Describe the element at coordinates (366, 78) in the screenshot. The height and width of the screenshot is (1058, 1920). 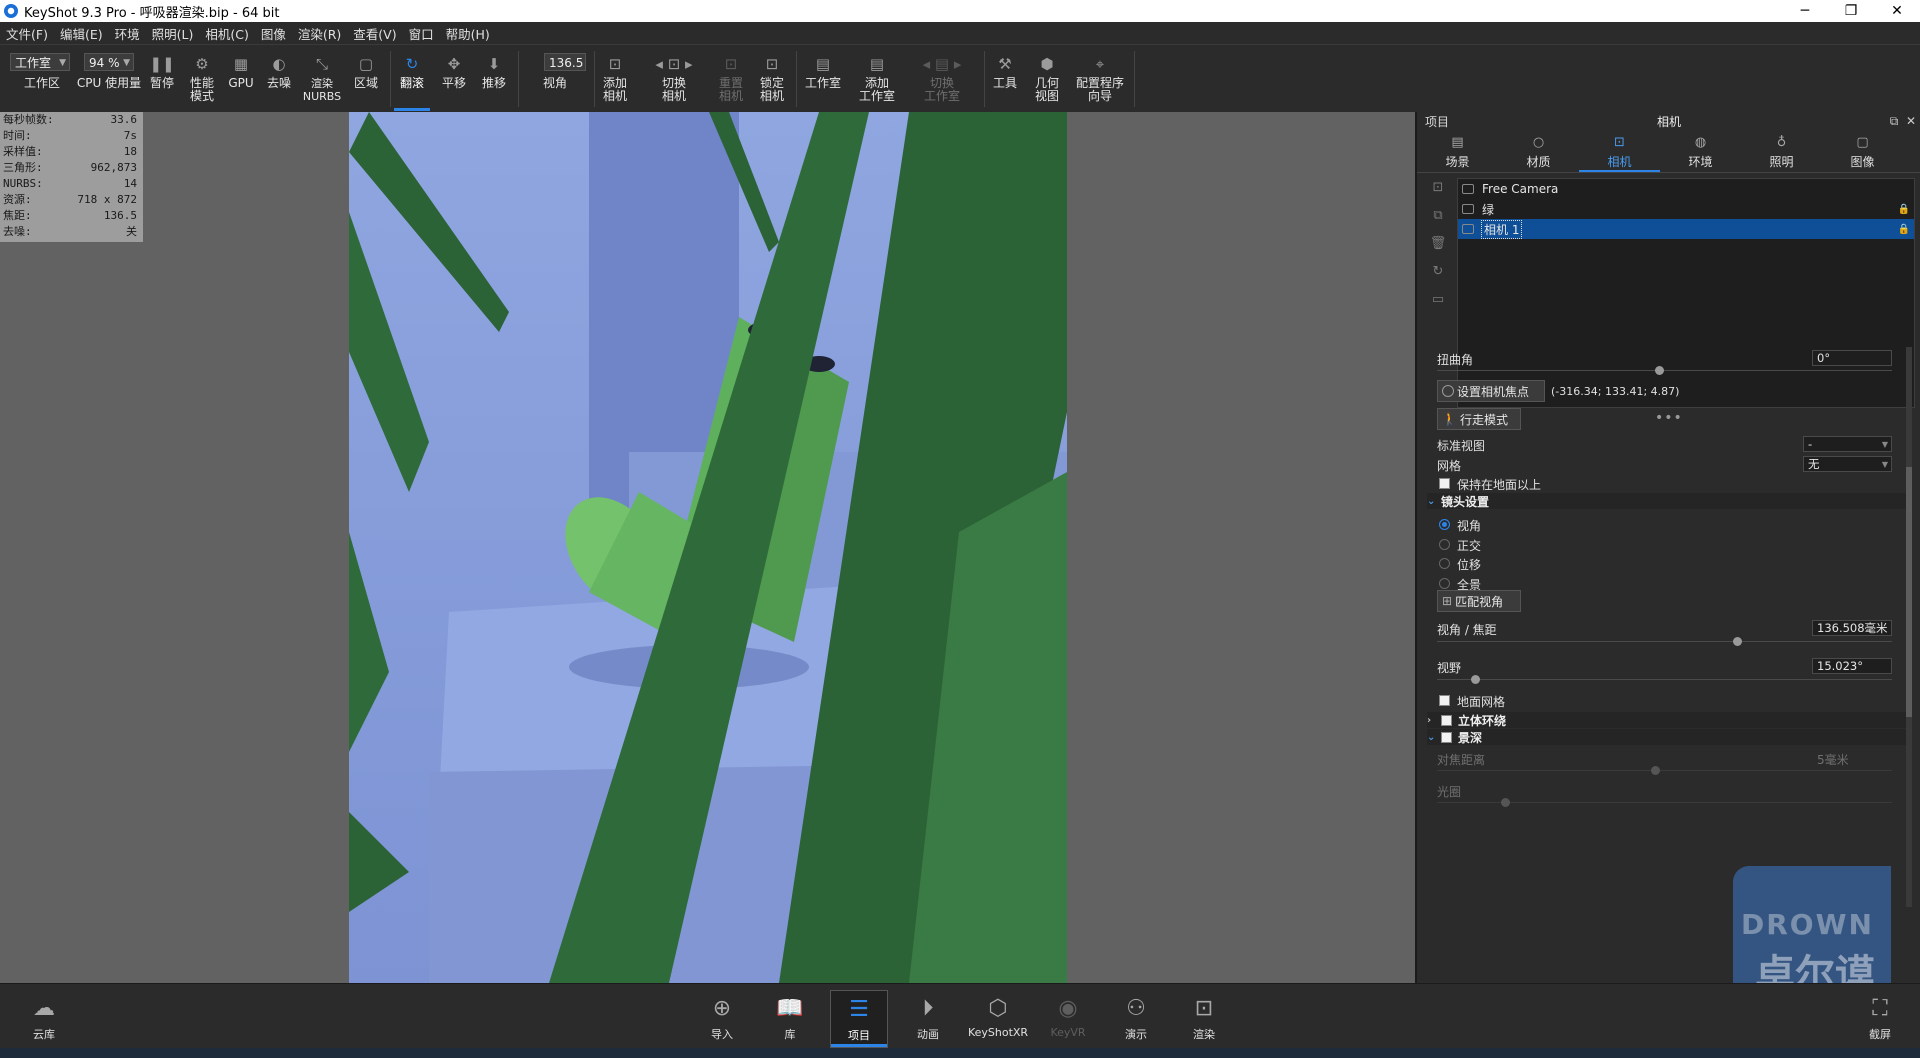
I see `region-button: ▢ 区域` at that location.